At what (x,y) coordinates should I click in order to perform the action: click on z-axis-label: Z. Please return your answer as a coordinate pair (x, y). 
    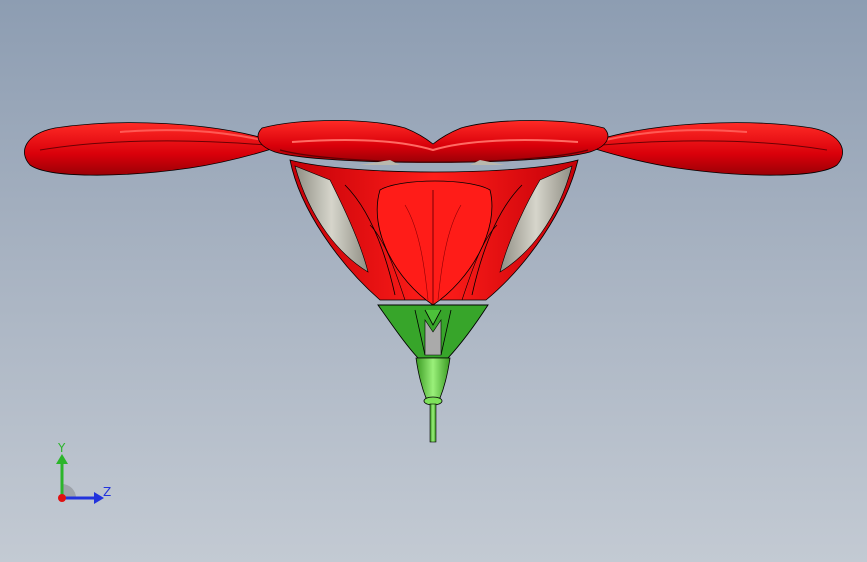
    Looking at the image, I should click on (107, 492).